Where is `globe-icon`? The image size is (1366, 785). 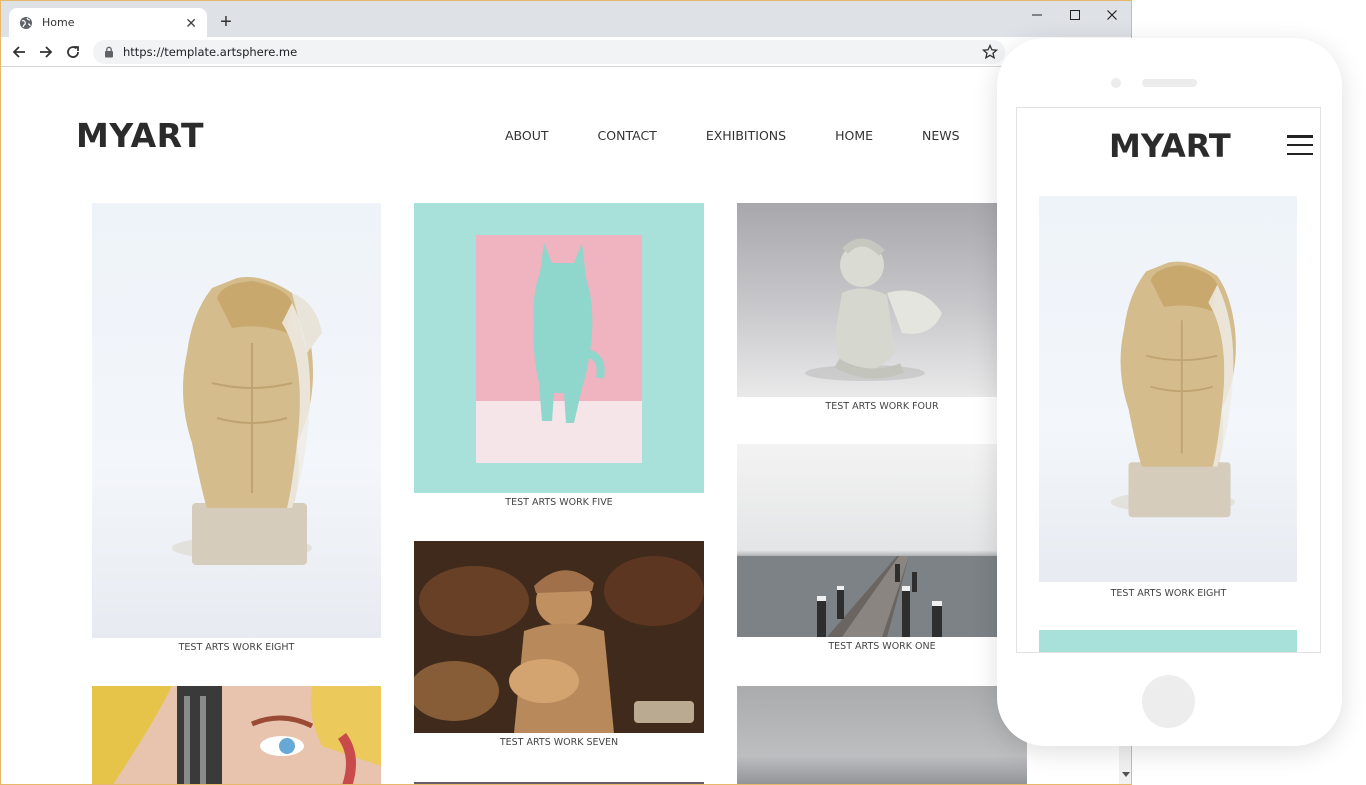
globe-icon is located at coordinates (26, 22).